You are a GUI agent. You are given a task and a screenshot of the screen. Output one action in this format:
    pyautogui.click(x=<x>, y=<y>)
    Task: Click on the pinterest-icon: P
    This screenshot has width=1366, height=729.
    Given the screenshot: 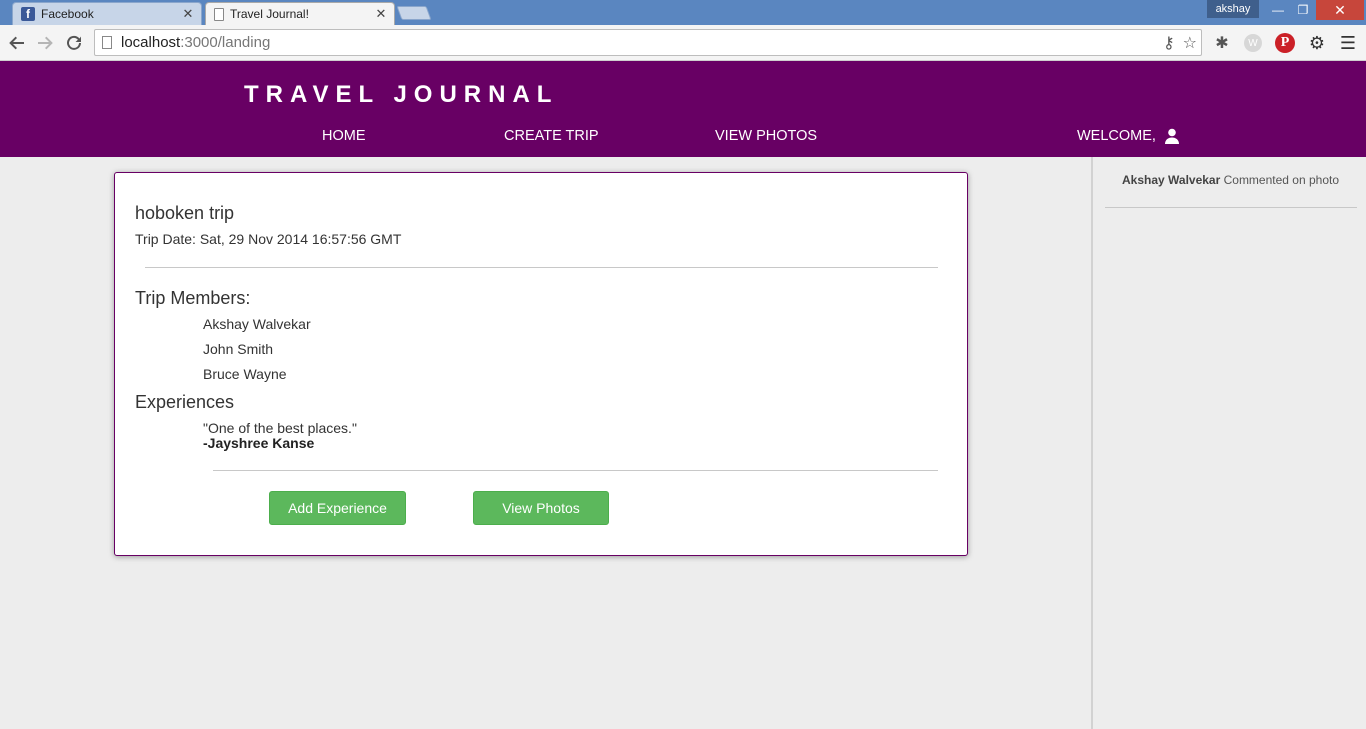 What is the action you would take?
    pyautogui.click(x=1285, y=43)
    